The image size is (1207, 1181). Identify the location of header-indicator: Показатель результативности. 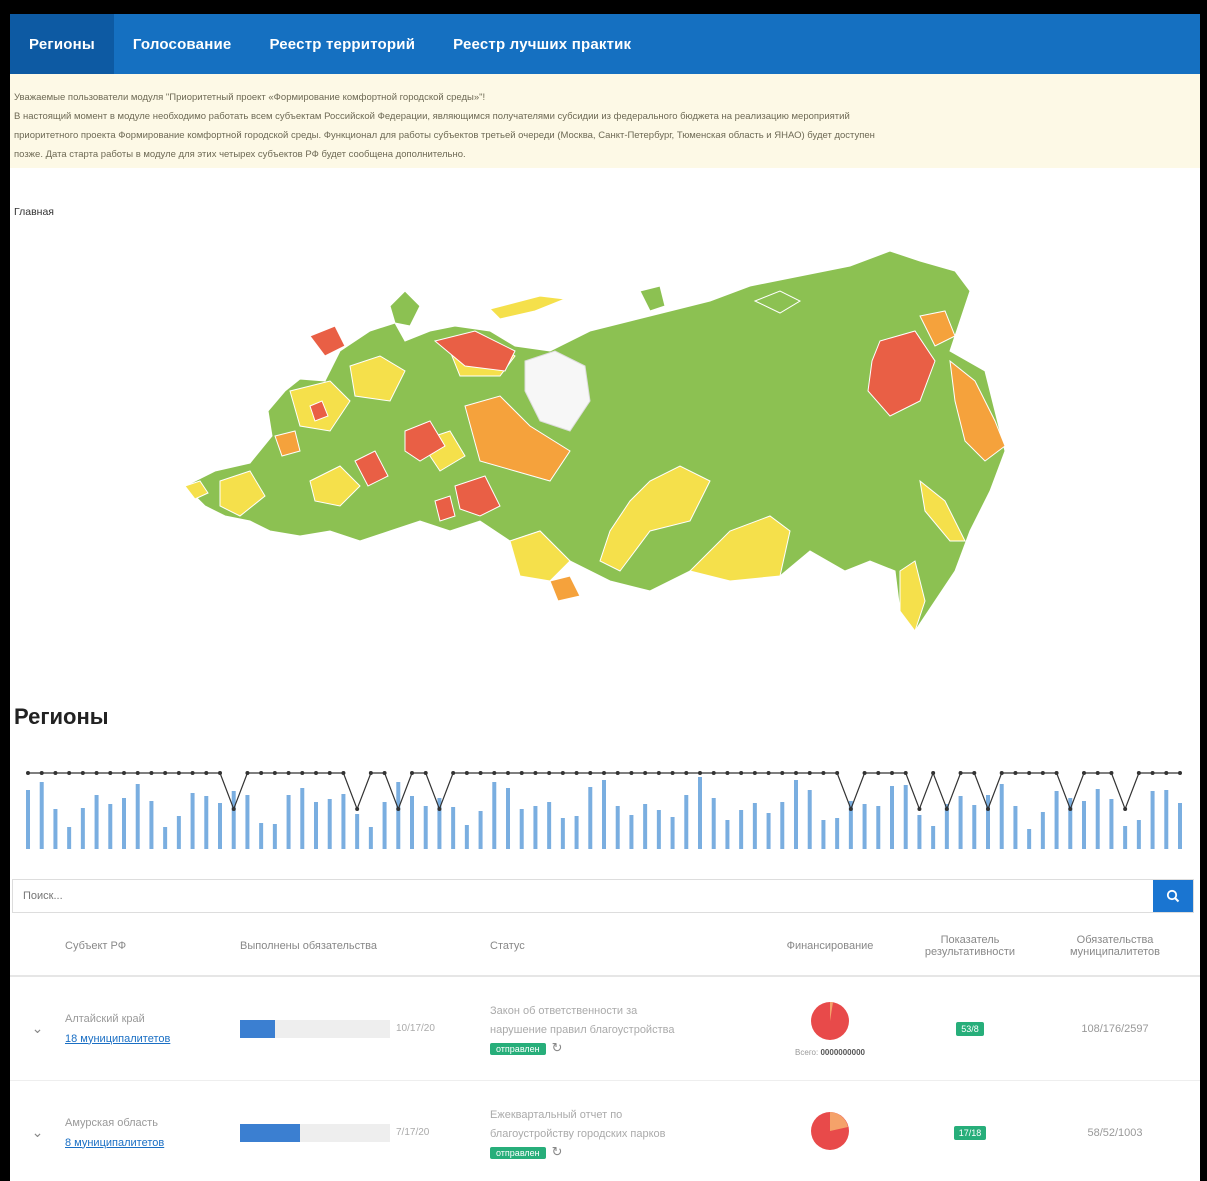
(970, 946).